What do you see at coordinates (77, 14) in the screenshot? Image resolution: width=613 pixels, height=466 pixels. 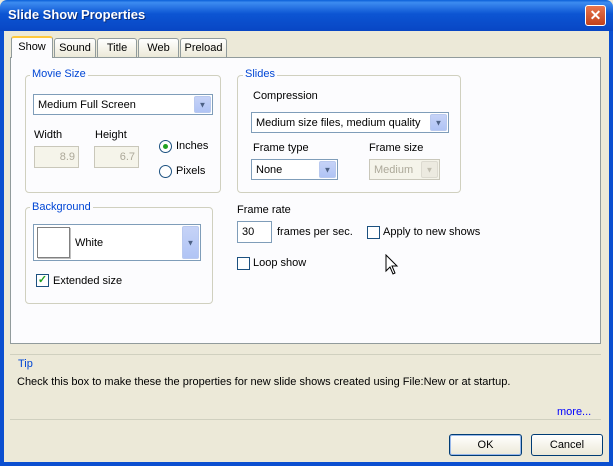 I see `window-title: Slide Show Properties` at bounding box center [77, 14].